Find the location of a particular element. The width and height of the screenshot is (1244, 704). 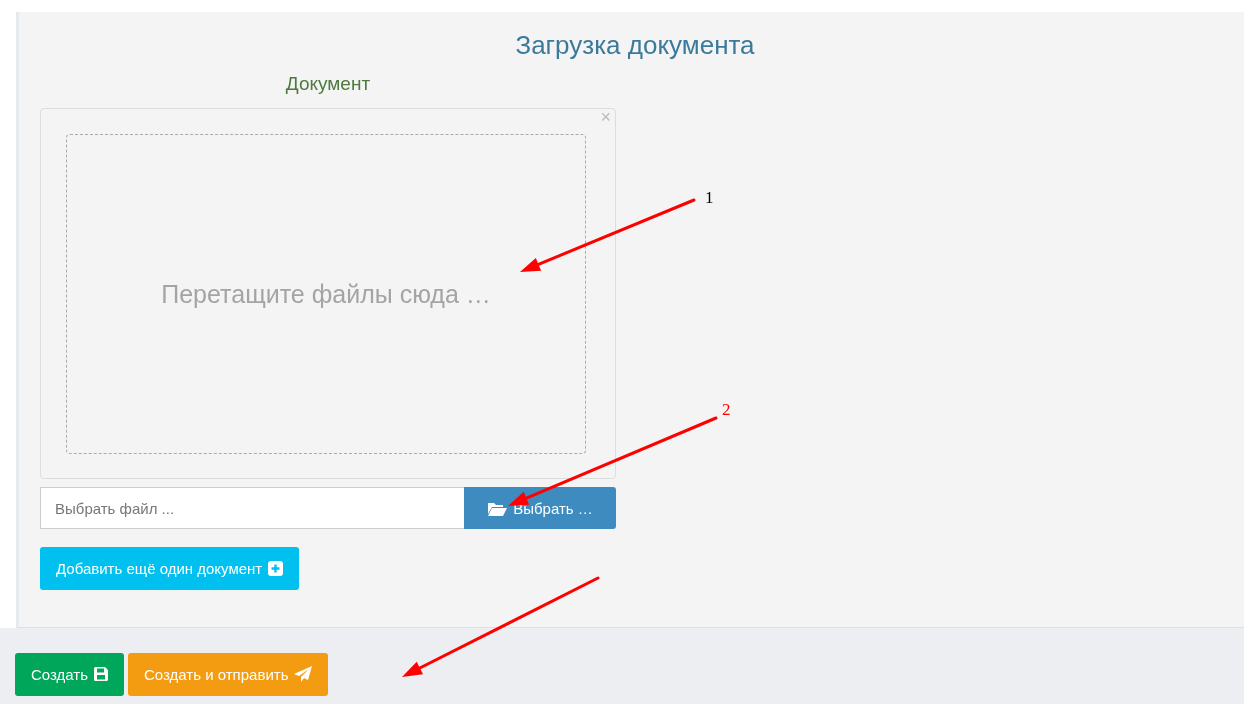

document-label: Документ is located at coordinates (328, 84).